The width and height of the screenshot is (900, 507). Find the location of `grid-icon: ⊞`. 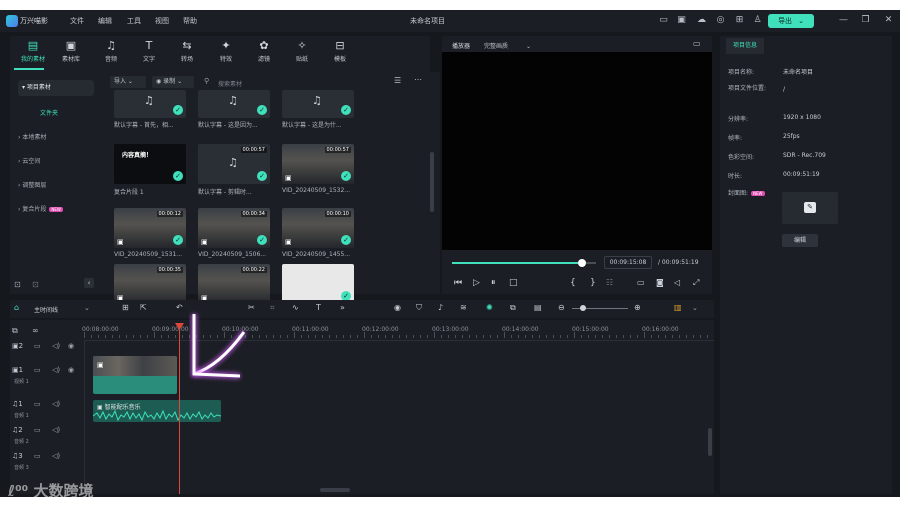

grid-icon: ⊞ is located at coordinates (125, 307).